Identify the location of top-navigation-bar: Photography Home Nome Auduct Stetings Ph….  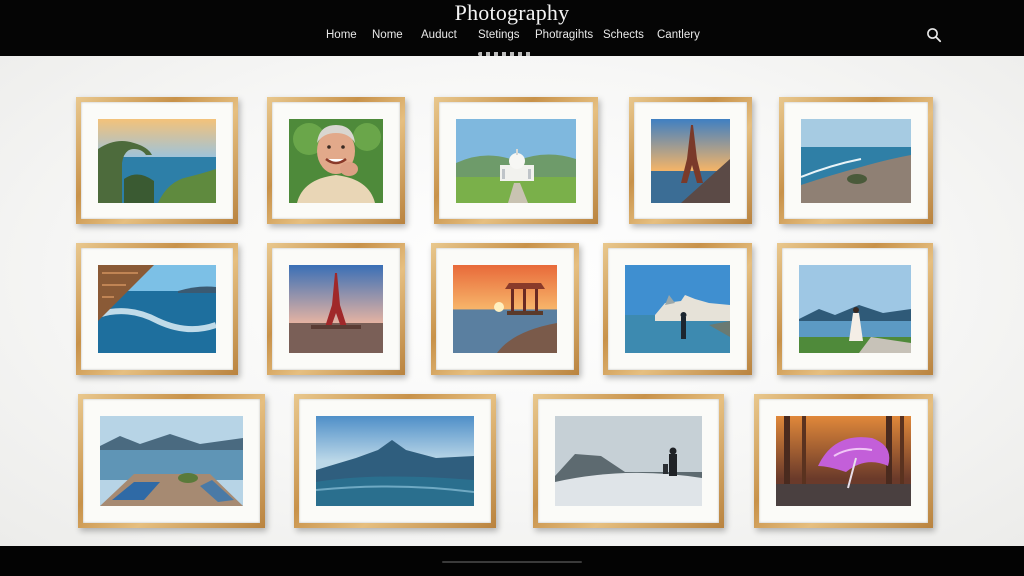
(512, 28).